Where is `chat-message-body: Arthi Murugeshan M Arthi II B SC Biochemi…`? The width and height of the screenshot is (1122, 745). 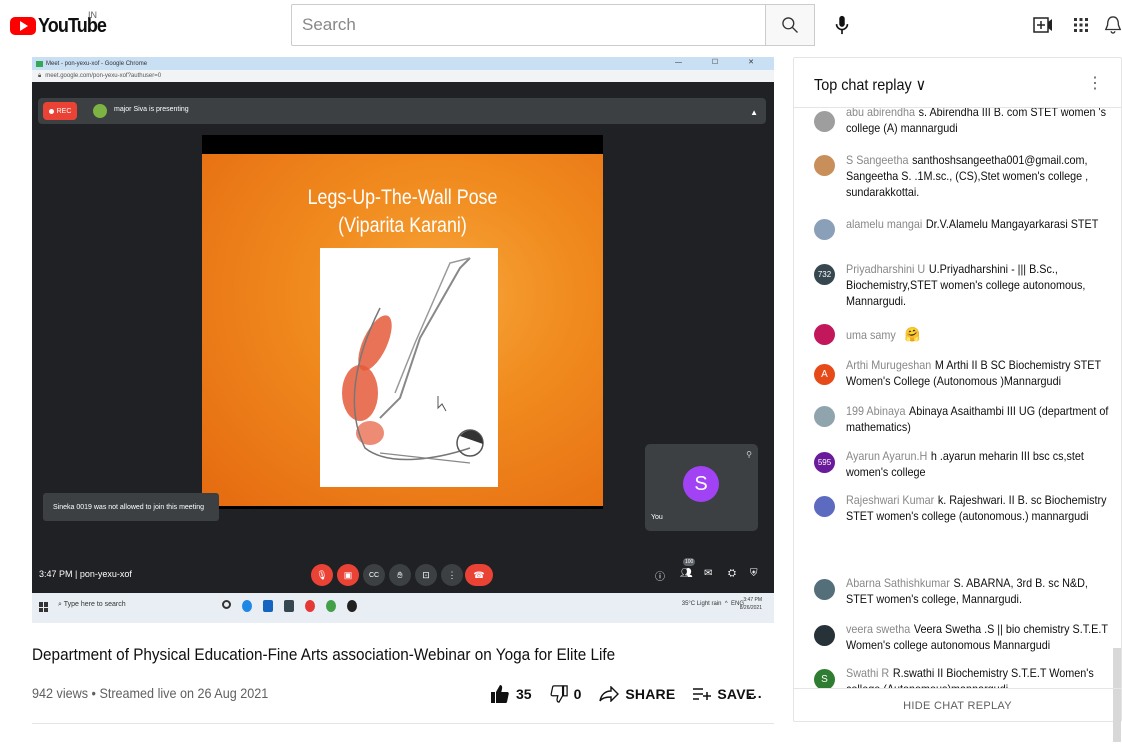
chat-message-body: Arthi Murugeshan M Arthi II B SC Biochemi… is located at coordinates (981, 373).